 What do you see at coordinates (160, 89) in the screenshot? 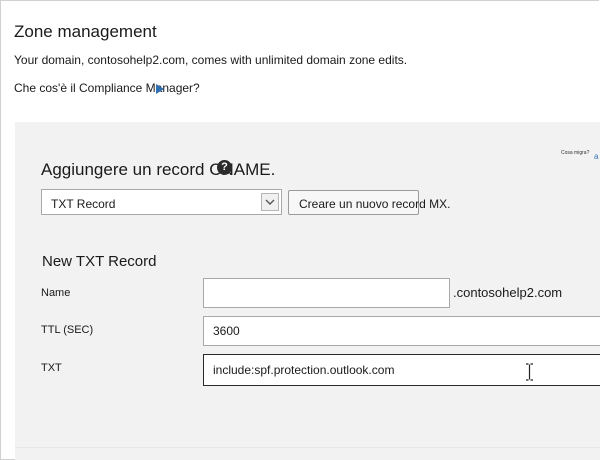
I see `pointer-arrow-icon` at bounding box center [160, 89].